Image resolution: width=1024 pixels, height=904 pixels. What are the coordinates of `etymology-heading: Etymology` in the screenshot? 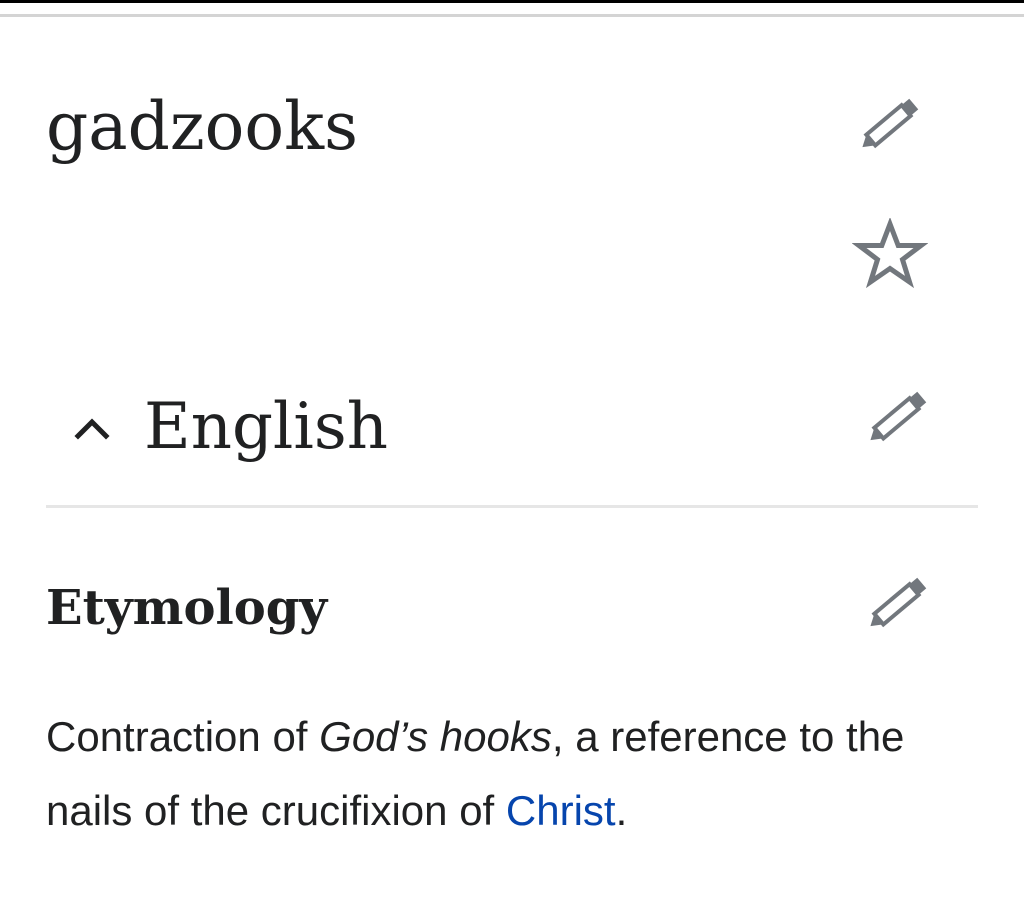 It's located at (187, 608).